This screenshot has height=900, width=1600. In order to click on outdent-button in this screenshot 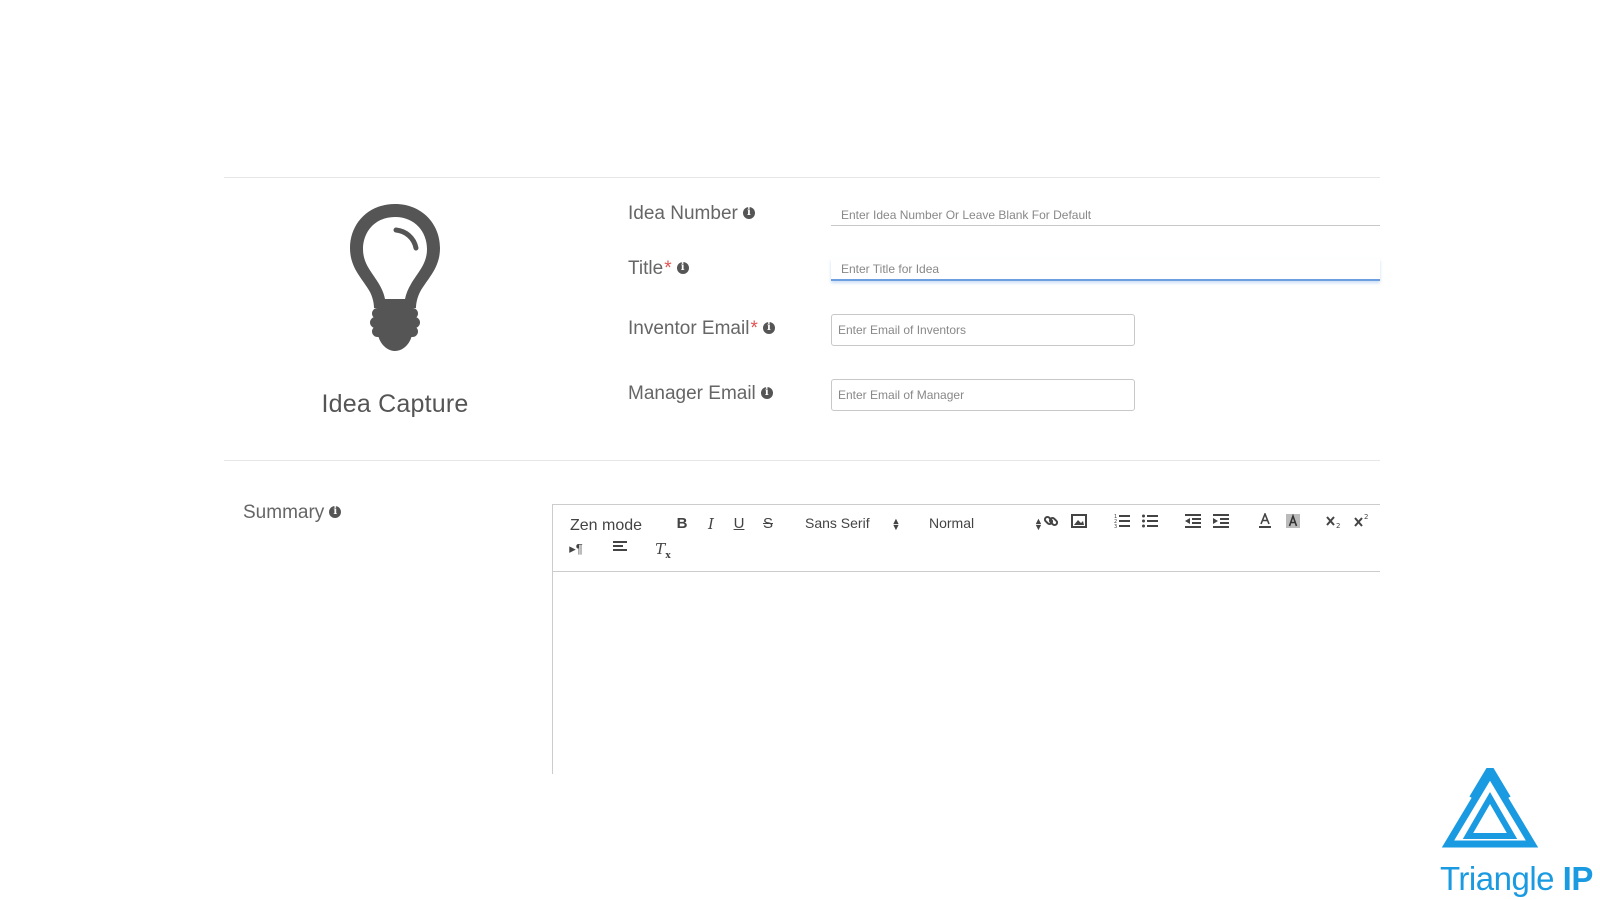, I will do `click(1193, 524)`.